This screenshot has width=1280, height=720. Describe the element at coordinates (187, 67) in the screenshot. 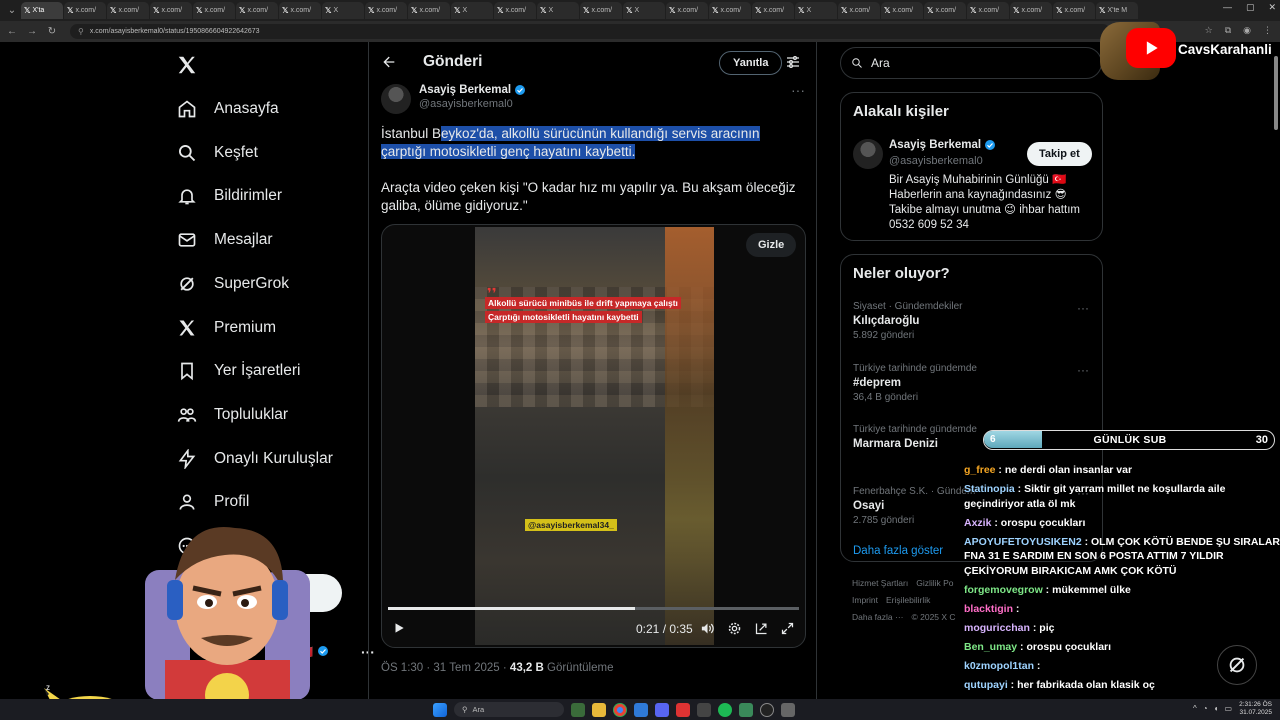

I see `x-logo-icon` at that location.